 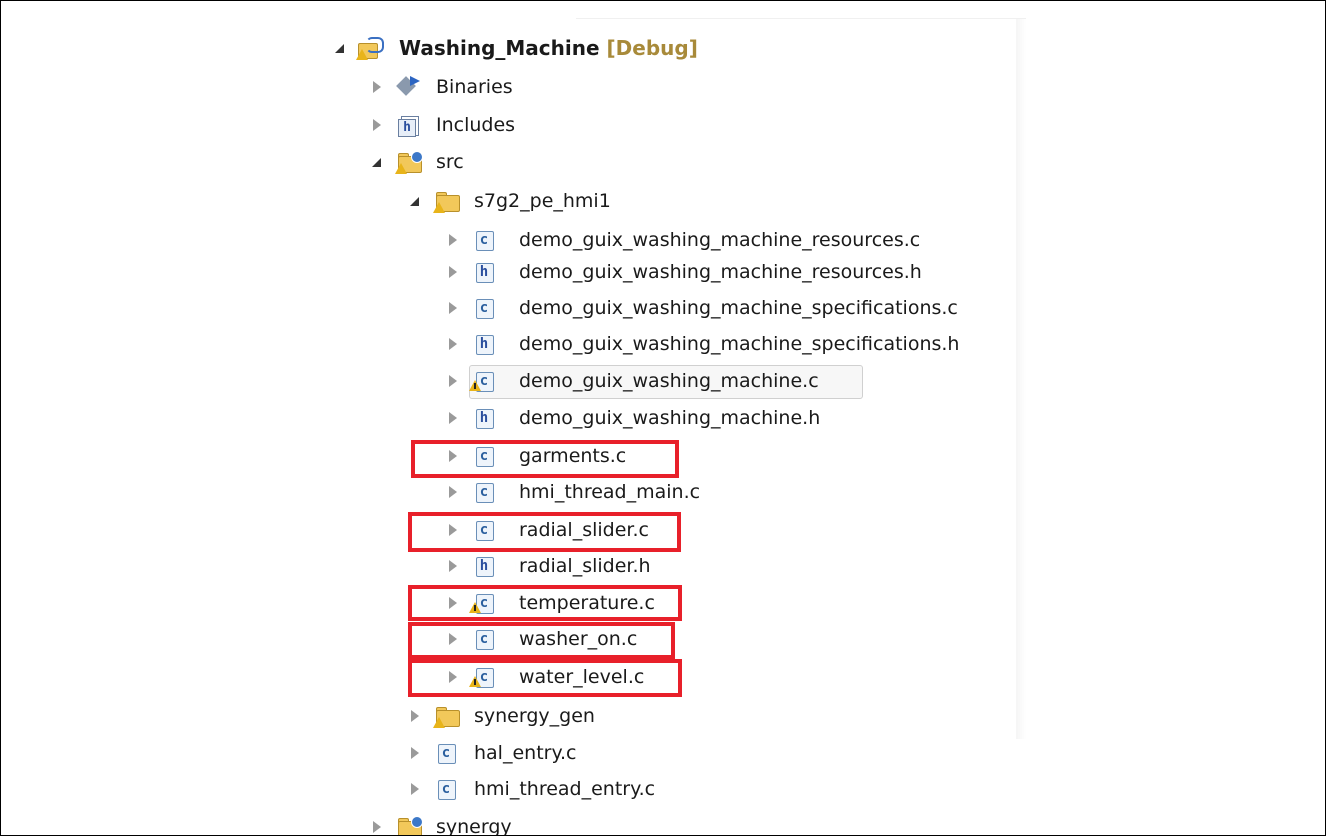 I want to click on includes-icon: h, so click(x=409, y=125).